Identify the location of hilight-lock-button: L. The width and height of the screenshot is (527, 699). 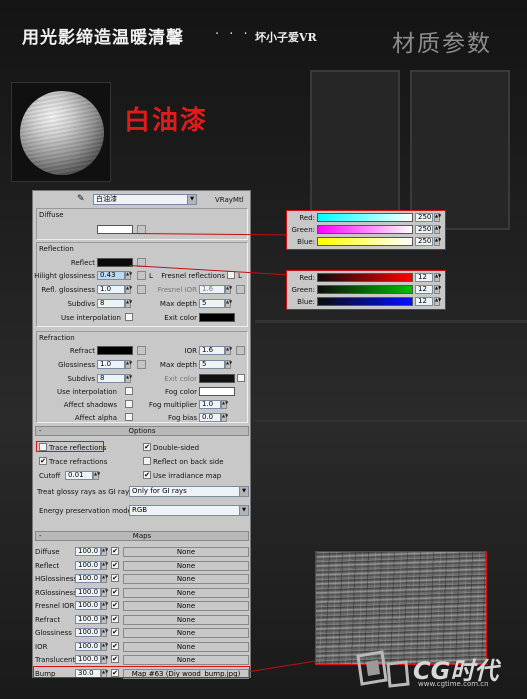
(151, 276).